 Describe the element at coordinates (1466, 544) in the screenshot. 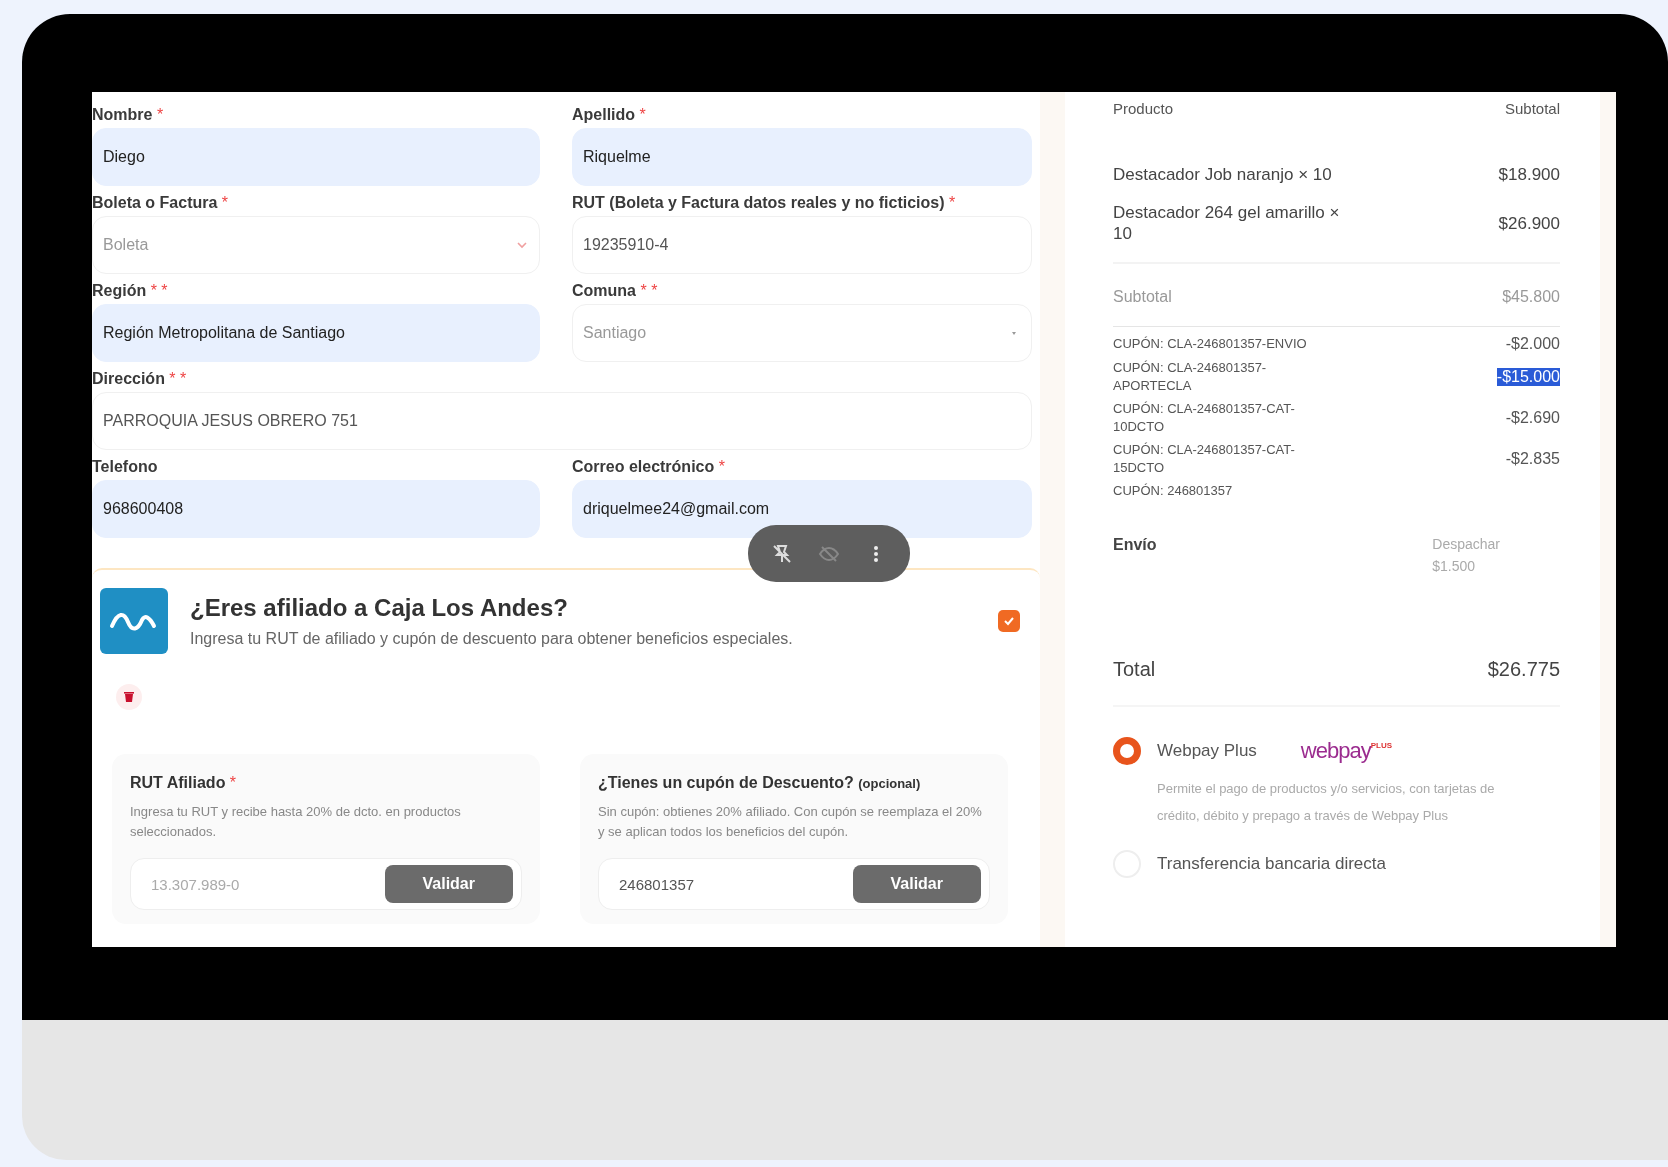

I see `shipping-method: Despachar` at that location.